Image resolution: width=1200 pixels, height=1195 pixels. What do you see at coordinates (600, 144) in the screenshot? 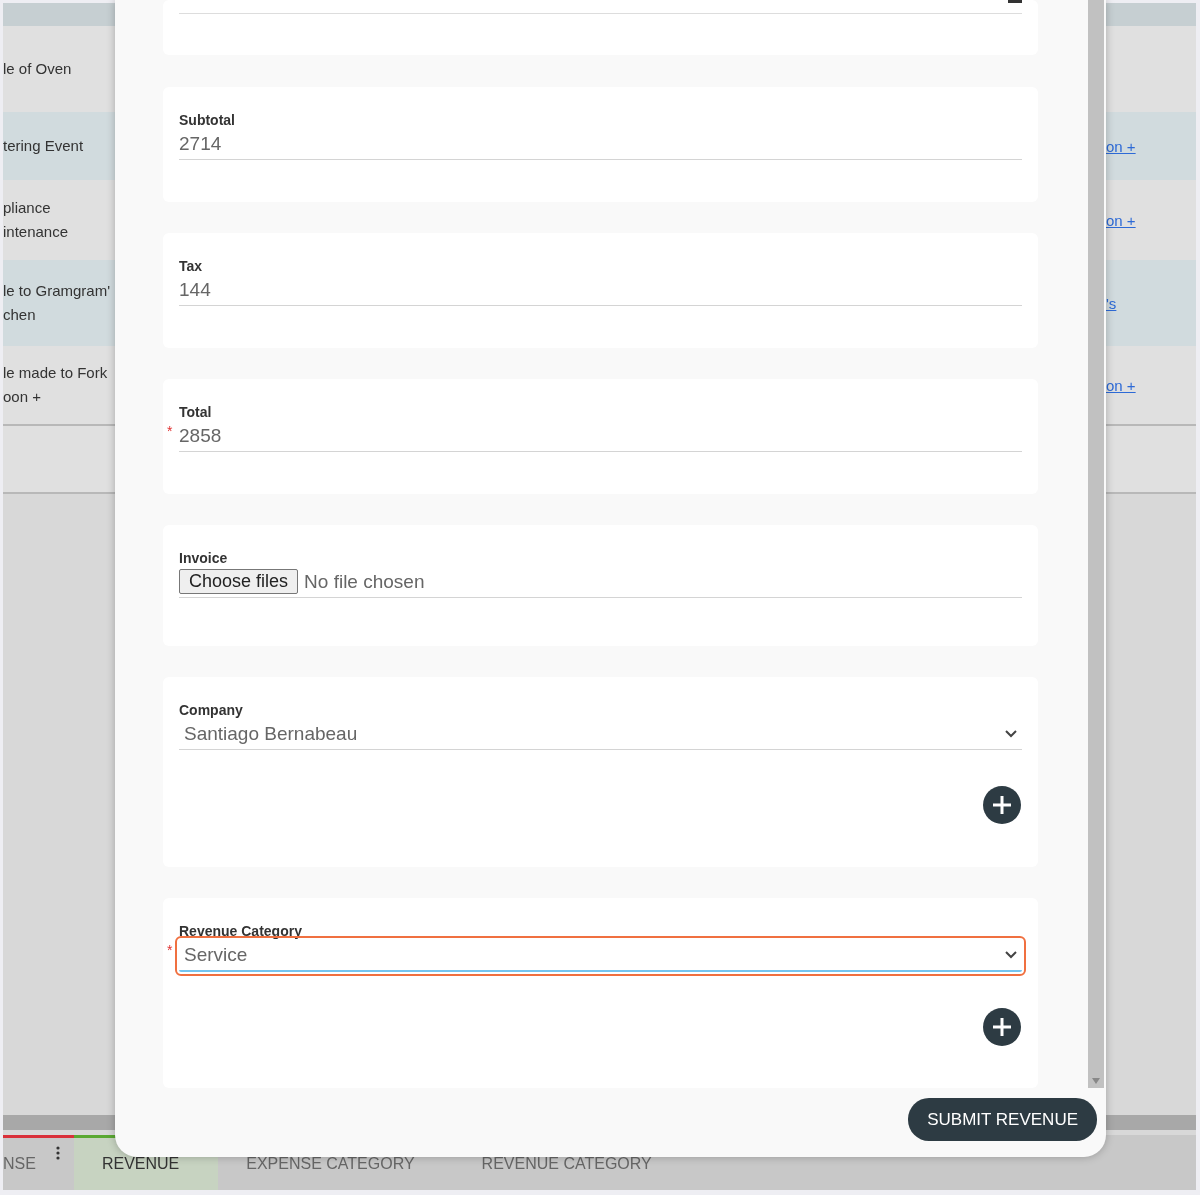
I see `input-field: 2714` at bounding box center [600, 144].